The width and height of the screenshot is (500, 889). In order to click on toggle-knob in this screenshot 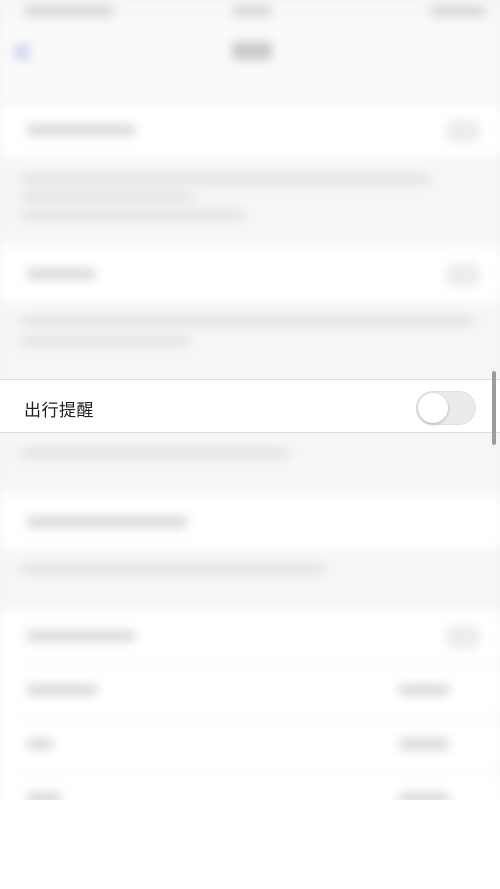, I will do `click(433, 408)`.